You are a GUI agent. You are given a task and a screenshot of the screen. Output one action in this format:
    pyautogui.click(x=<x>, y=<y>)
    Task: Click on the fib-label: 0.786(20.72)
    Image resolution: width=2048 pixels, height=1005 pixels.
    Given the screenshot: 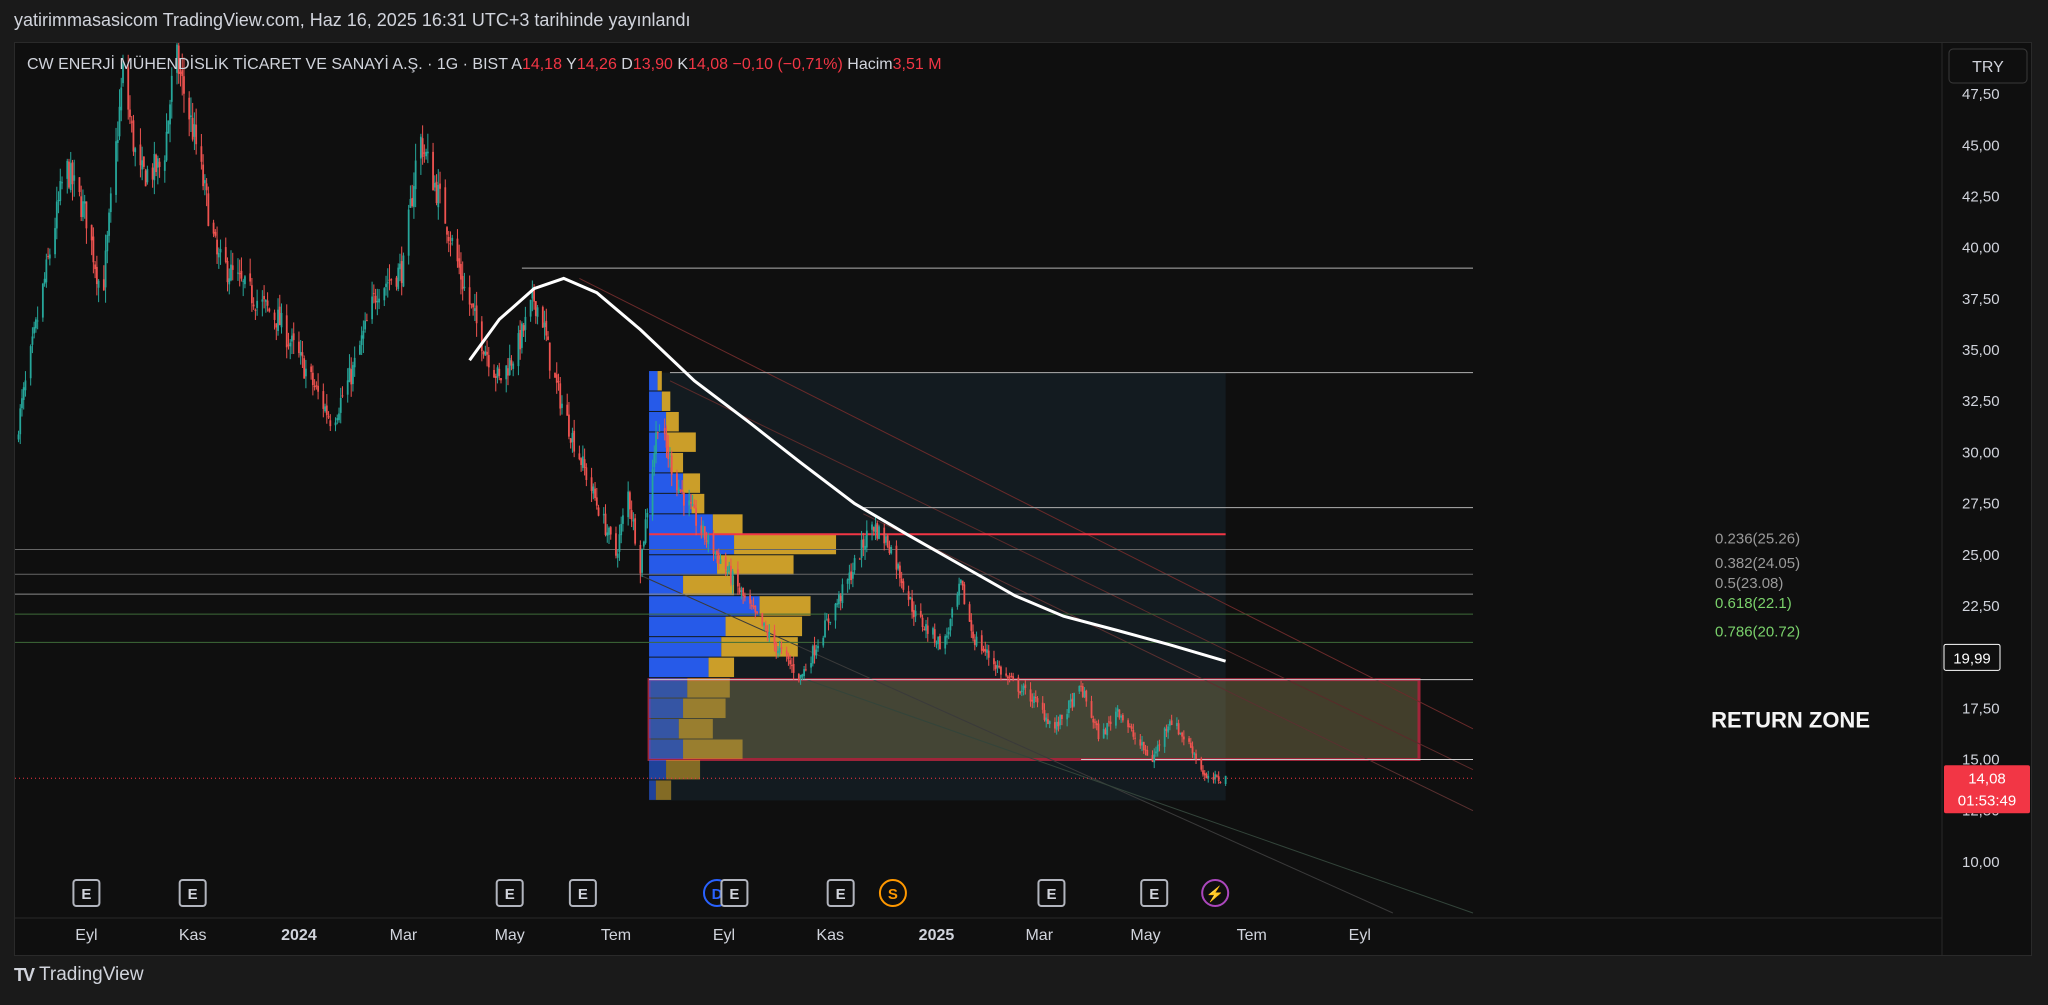 What is the action you would take?
    pyautogui.click(x=1757, y=631)
    